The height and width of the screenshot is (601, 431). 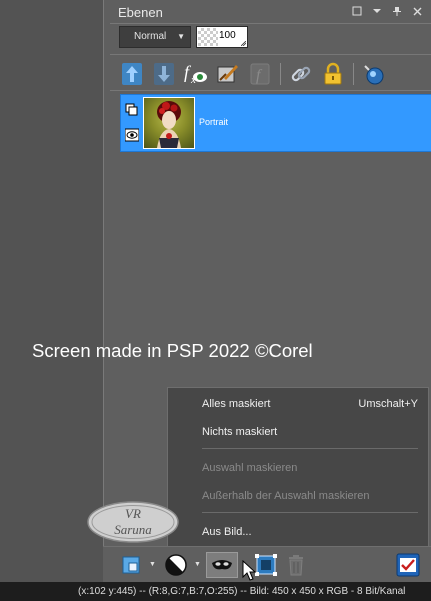 I want to click on toolbar-divider, so click(x=270, y=90).